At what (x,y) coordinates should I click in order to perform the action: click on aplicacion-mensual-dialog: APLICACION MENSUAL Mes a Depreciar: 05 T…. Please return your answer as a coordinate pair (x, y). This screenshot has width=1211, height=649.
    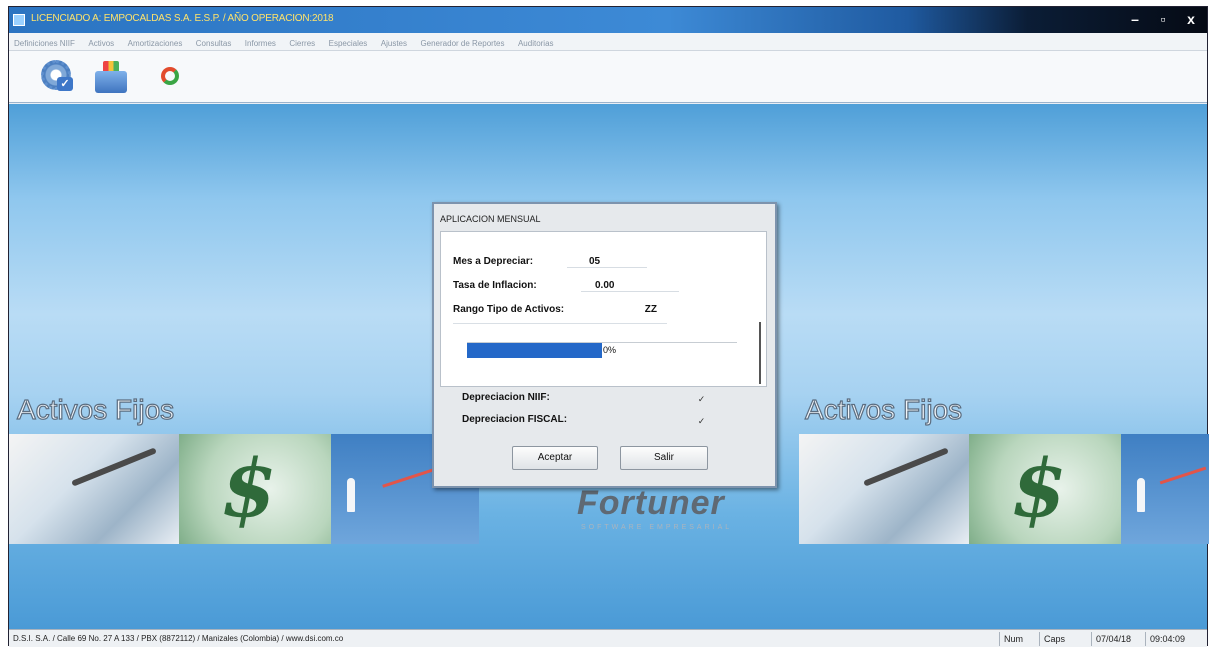
    Looking at the image, I should click on (604, 345).